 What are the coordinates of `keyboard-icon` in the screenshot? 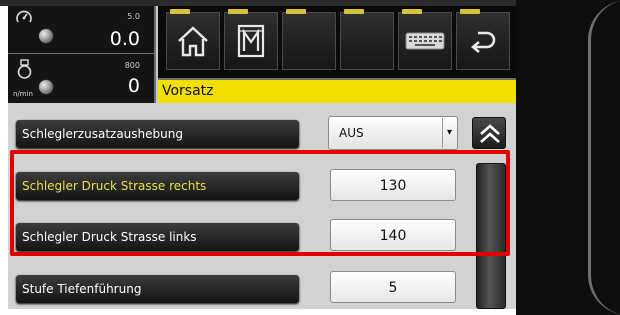 It's located at (425, 41).